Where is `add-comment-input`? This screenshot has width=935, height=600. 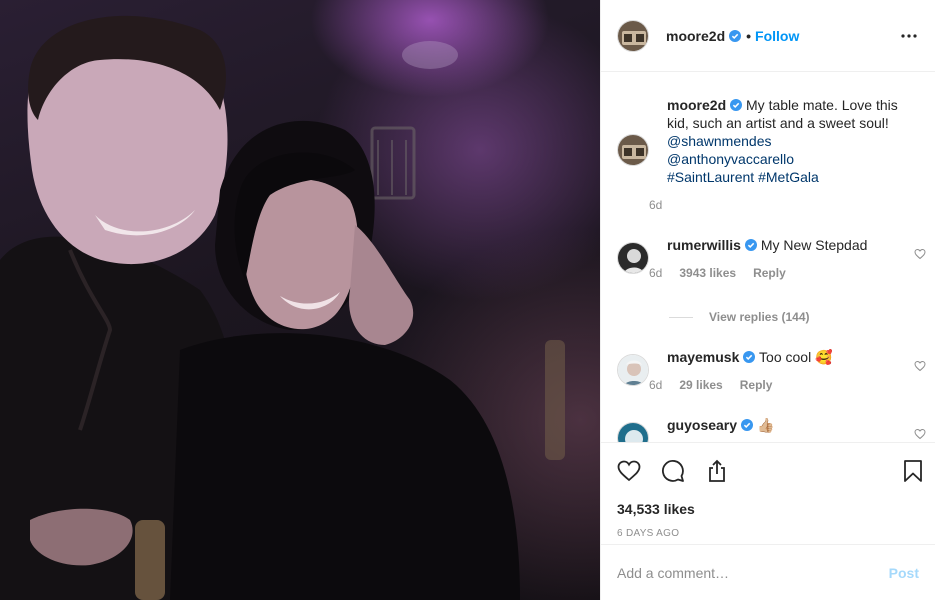
add-comment-input is located at coordinates (753, 572).